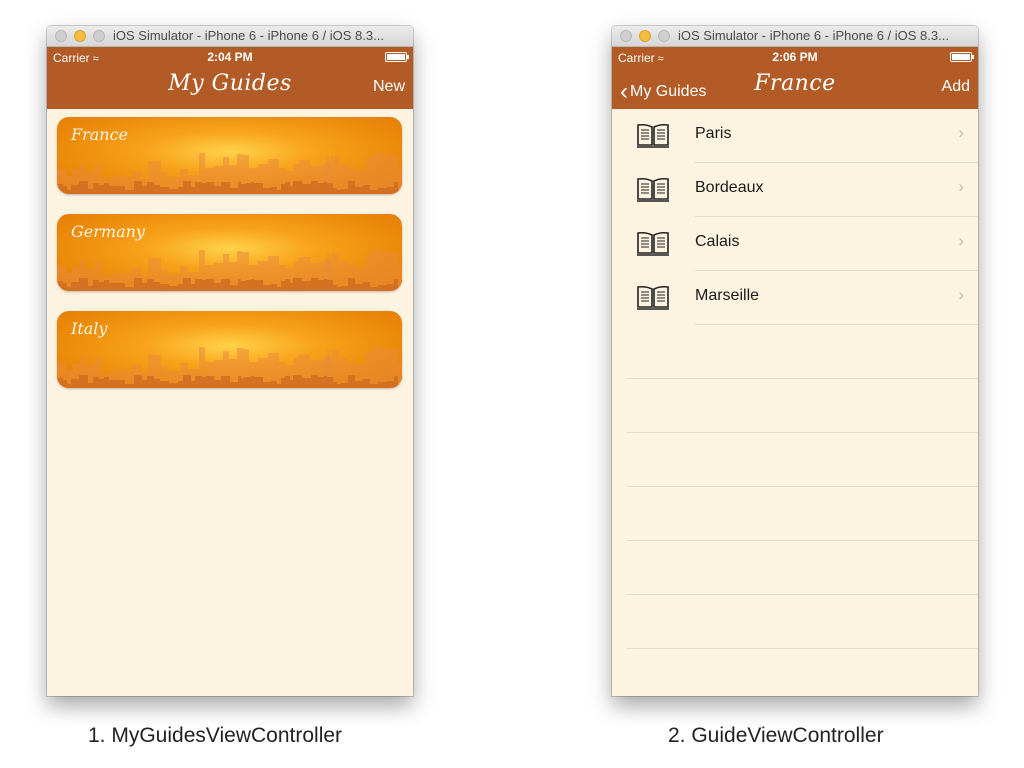 The image size is (1024, 768). What do you see at coordinates (776, 735) in the screenshot?
I see `caption-right: 2. GuideViewController` at bounding box center [776, 735].